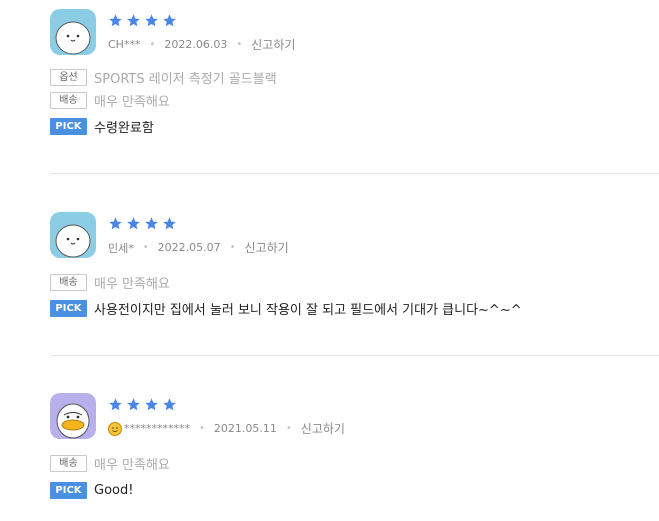 This screenshot has width=659, height=521. What do you see at coordinates (68, 77) in the screenshot?
I see `option-tag: 옵션` at bounding box center [68, 77].